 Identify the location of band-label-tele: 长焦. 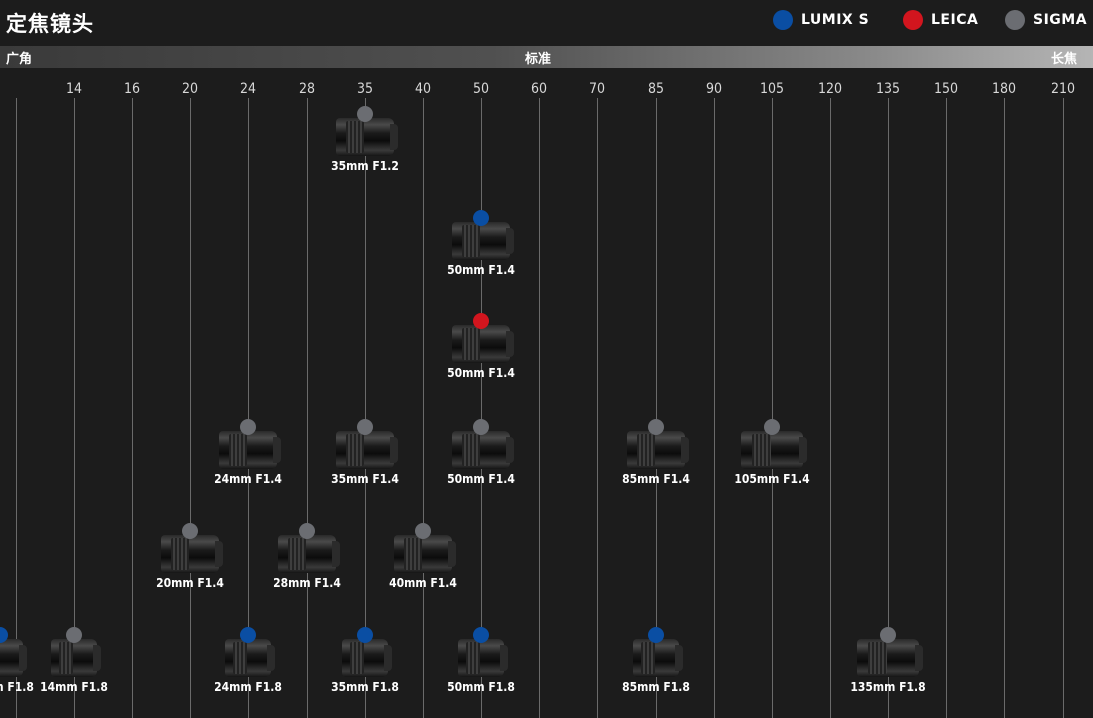
(1063, 59).